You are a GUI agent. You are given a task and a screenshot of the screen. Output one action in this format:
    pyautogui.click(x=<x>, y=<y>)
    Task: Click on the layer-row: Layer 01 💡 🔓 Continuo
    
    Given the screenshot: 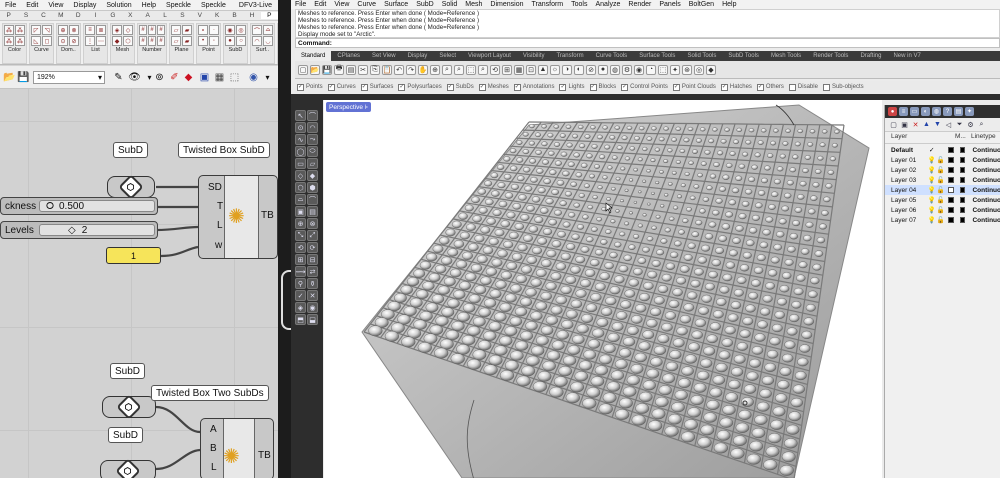 What is the action you would take?
    pyautogui.click(x=942, y=160)
    